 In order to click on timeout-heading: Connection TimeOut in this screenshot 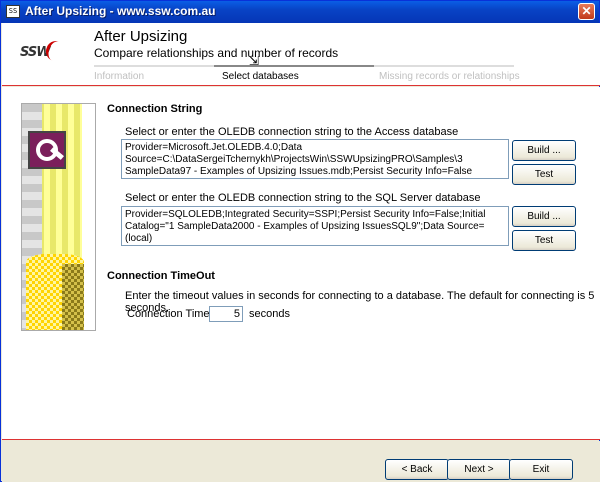, I will do `click(161, 276)`.